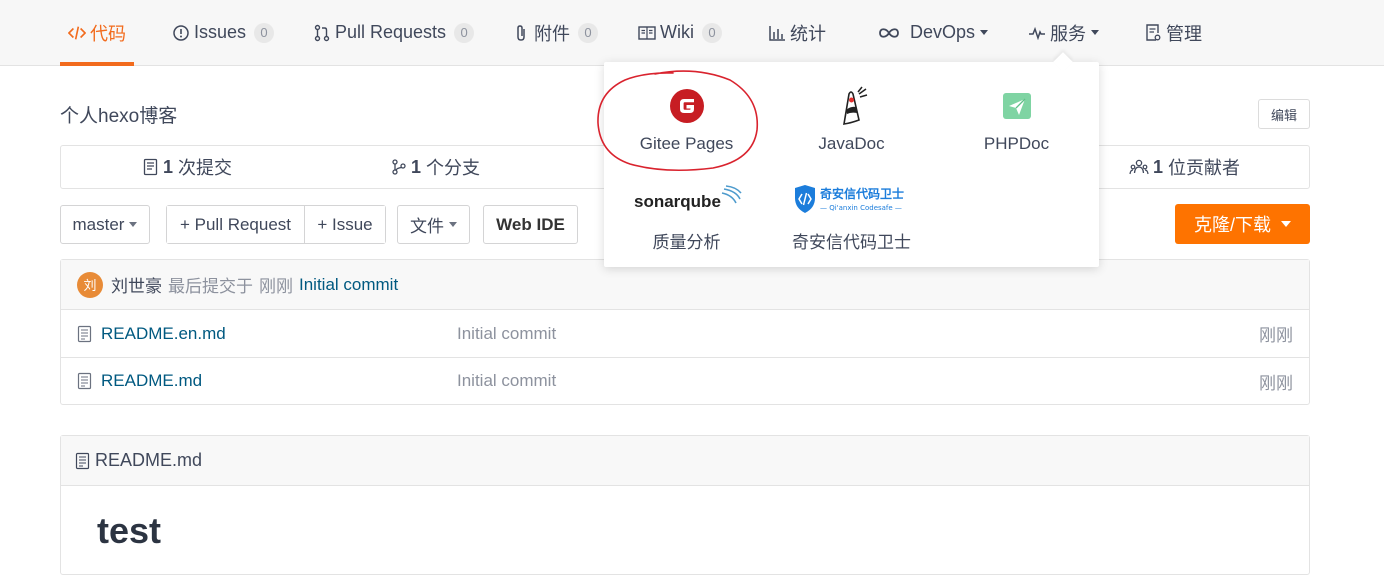 This screenshot has height=575, width=1384. Describe the element at coordinates (1184, 33) in the screenshot. I see `tab-label: 管理` at that location.